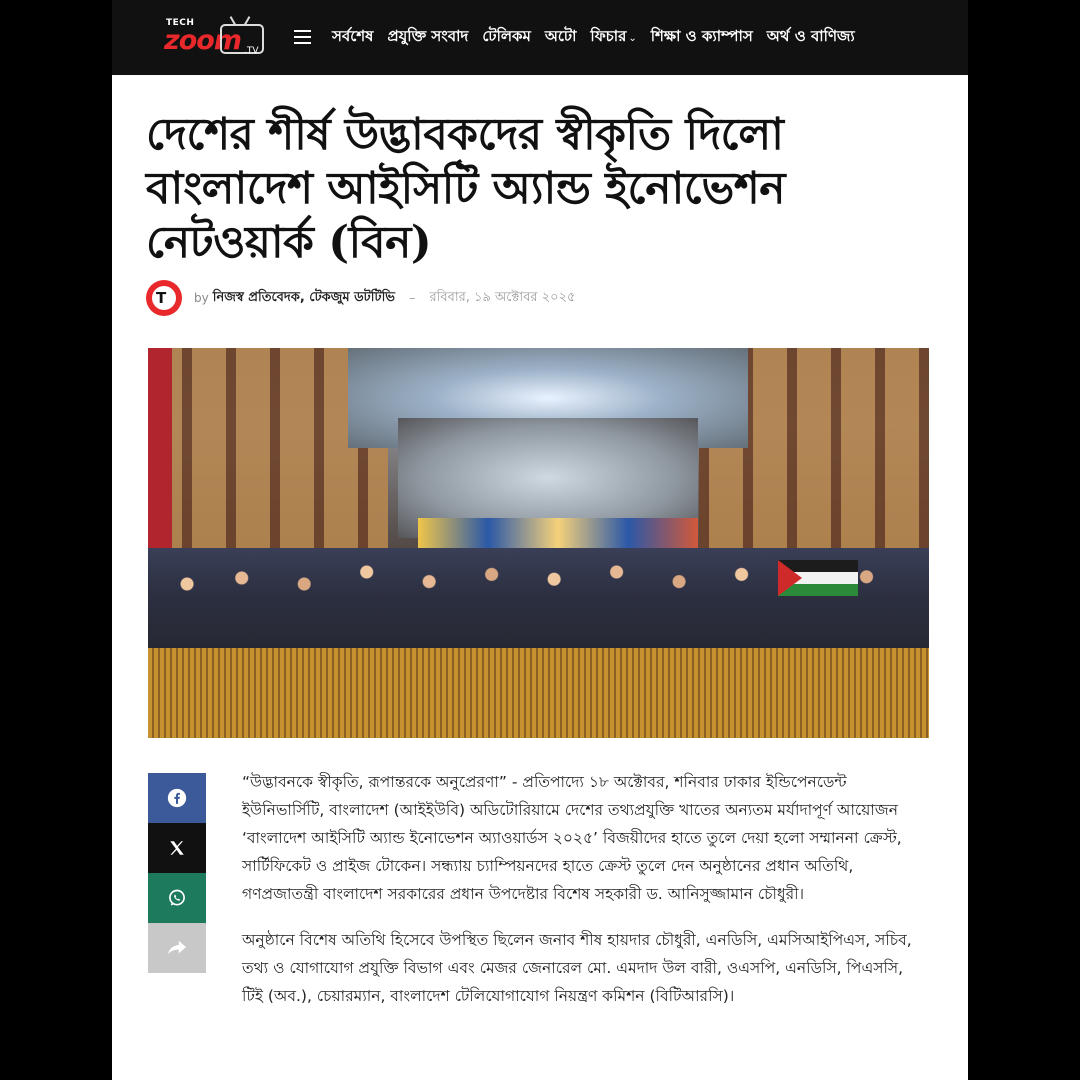 The height and width of the screenshot is (1080, 1080). Describe the element at coordinates (632, 38) in the screenshot. I see `chevron-down-icon: ⌄` at that location.